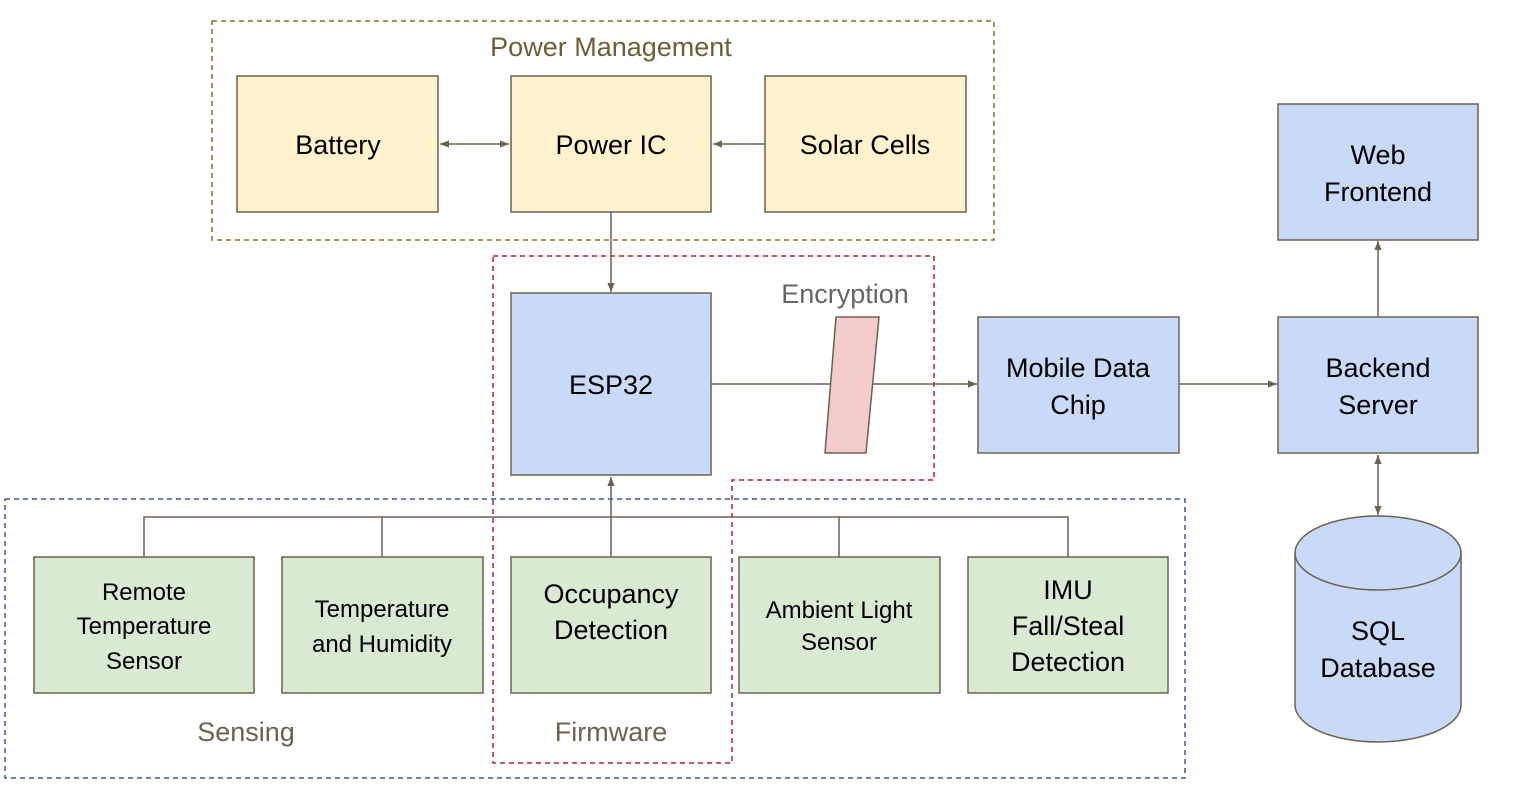  I want to click on ambient-light-sensor-node: Ambient Light Sensor, so click(839, 625).